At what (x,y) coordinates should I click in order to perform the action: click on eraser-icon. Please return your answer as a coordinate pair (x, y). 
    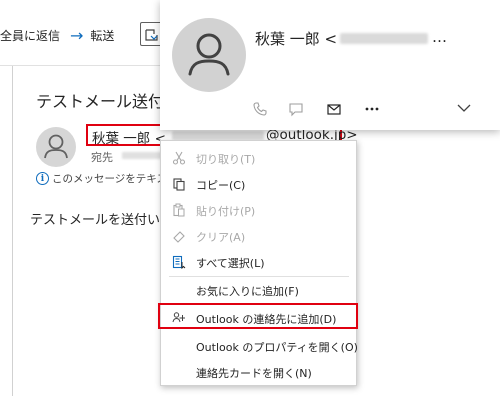
    Looking at the image, I should click on (179, 236).